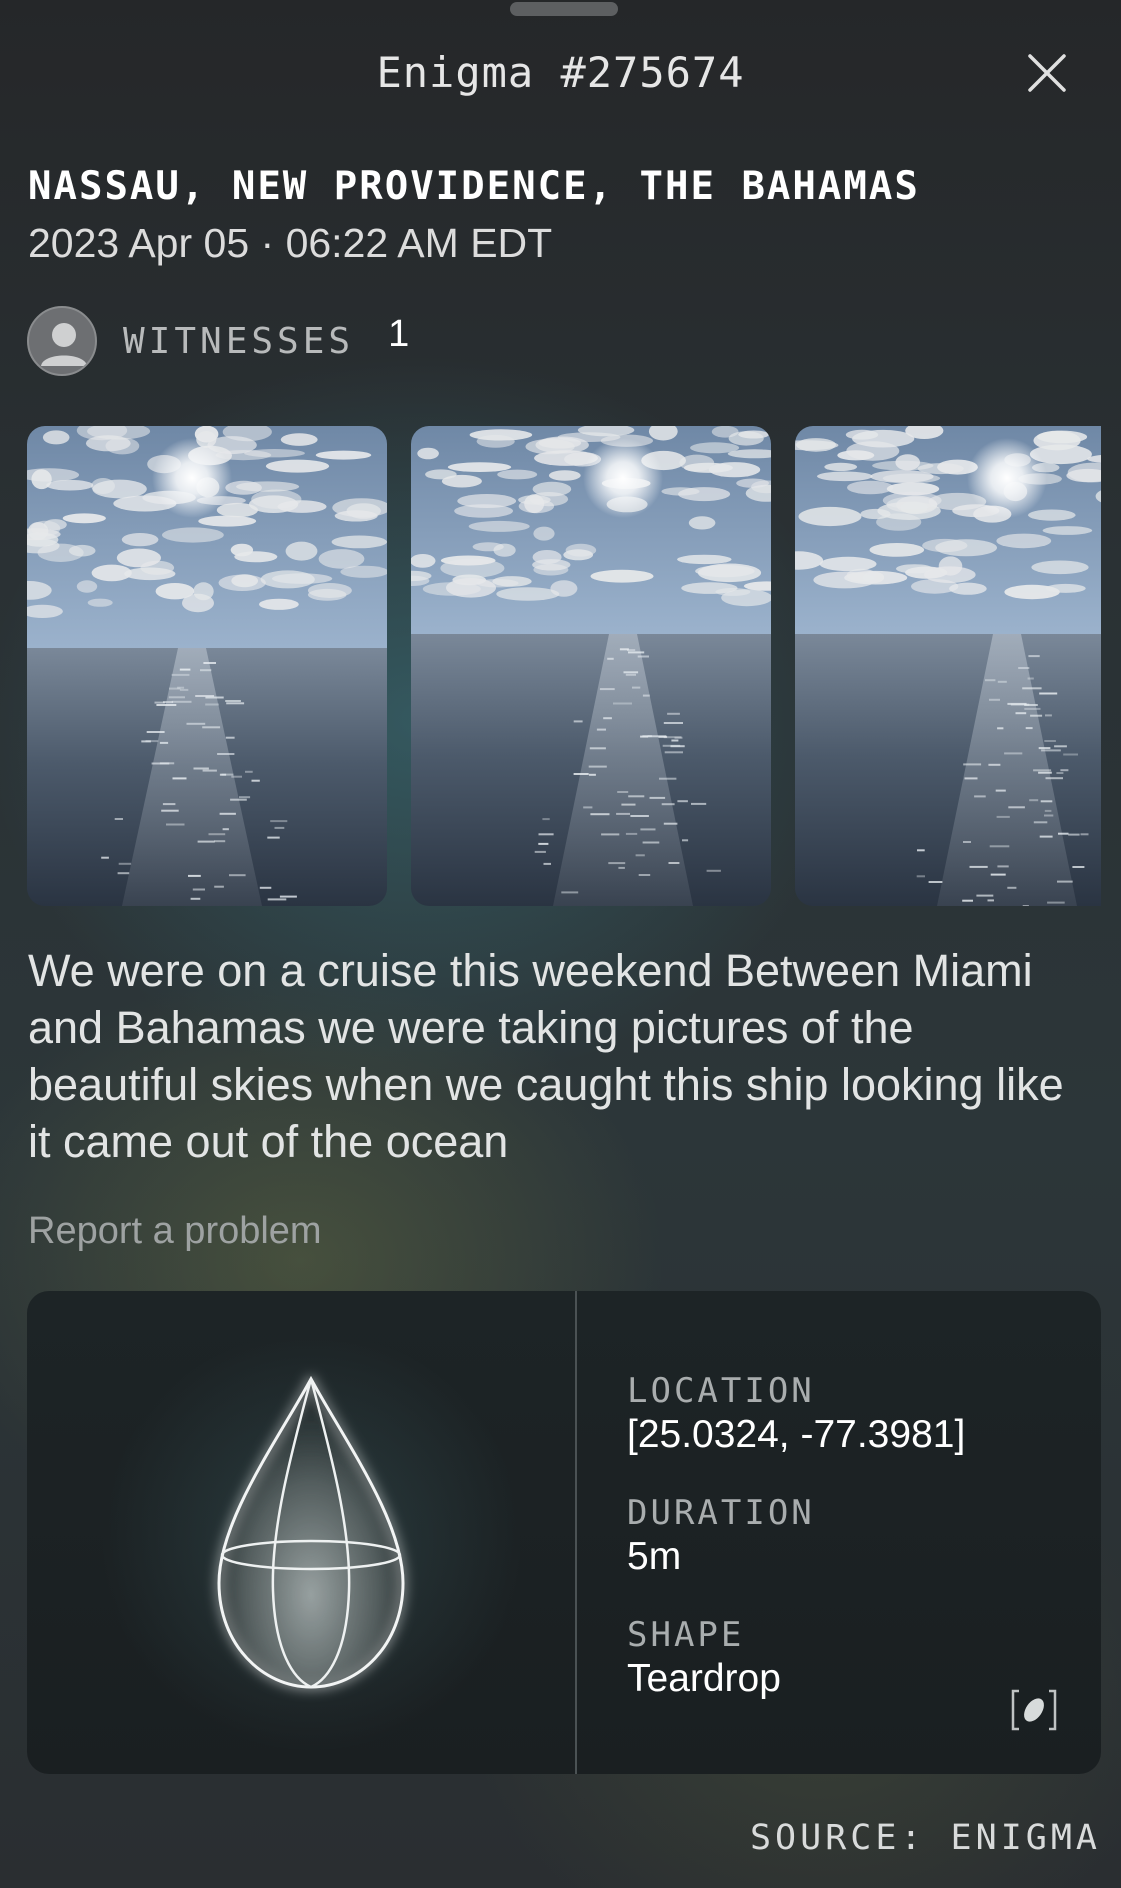  Describe the element at coordinates (399, 333) in the screenshot. I see `witnesses-count: 1` at that location.